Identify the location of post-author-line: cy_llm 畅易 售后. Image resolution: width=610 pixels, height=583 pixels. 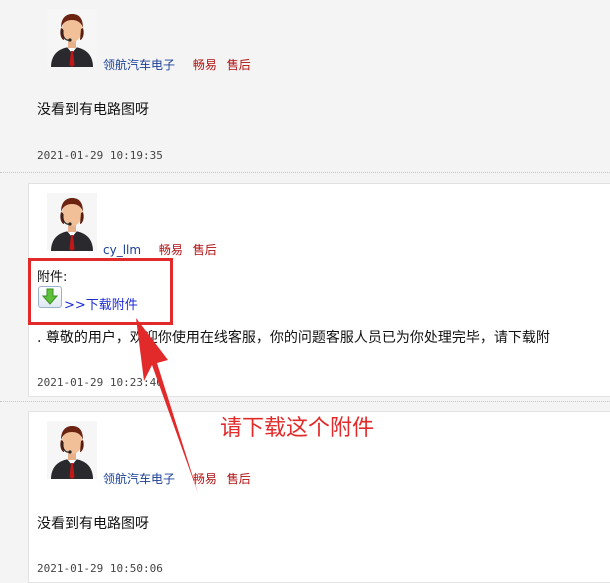
(160, 249).